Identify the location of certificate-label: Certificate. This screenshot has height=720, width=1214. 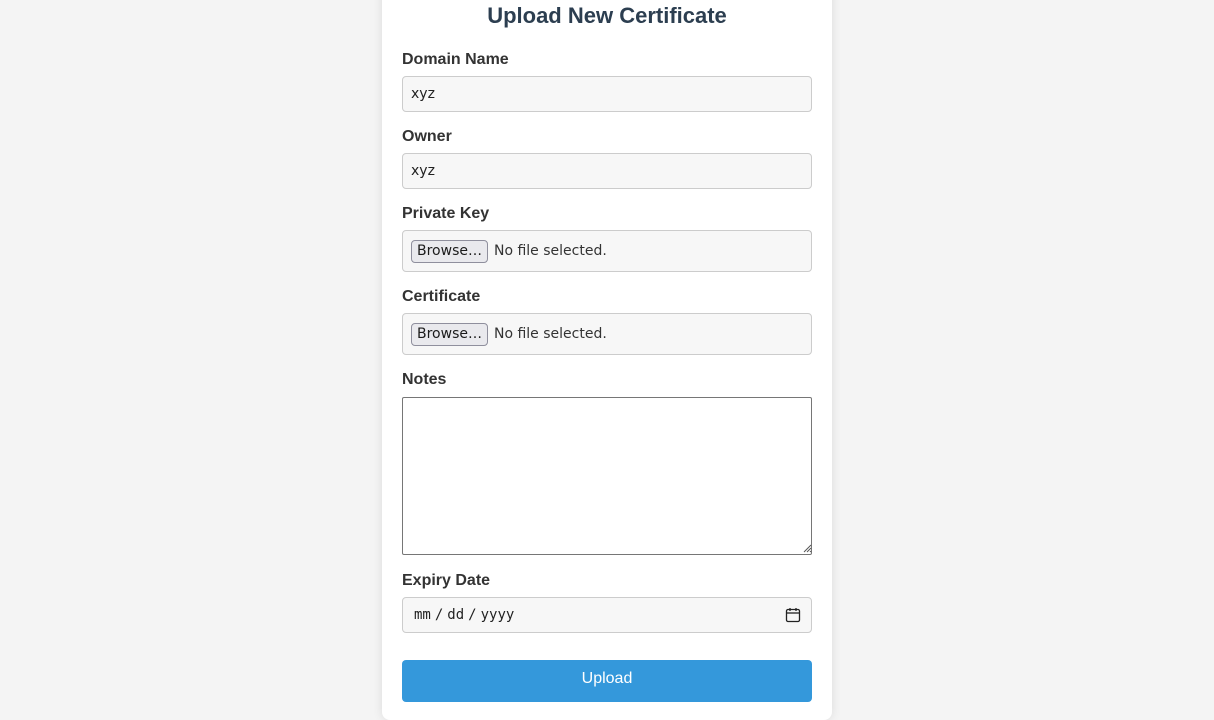
(441, 296).